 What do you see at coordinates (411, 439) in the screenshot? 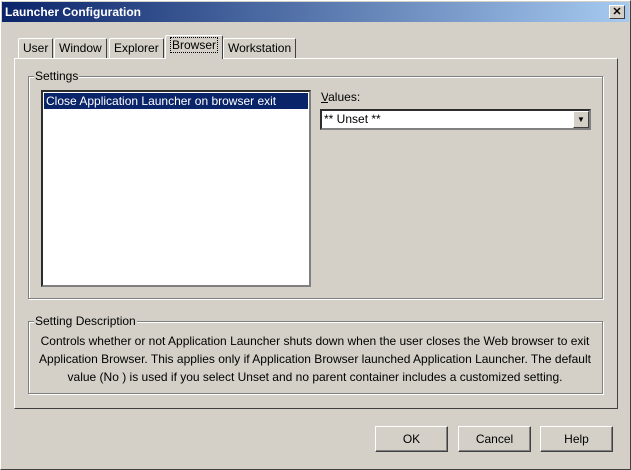
I see `ok-button: OK` at bounding box center [411, 439].